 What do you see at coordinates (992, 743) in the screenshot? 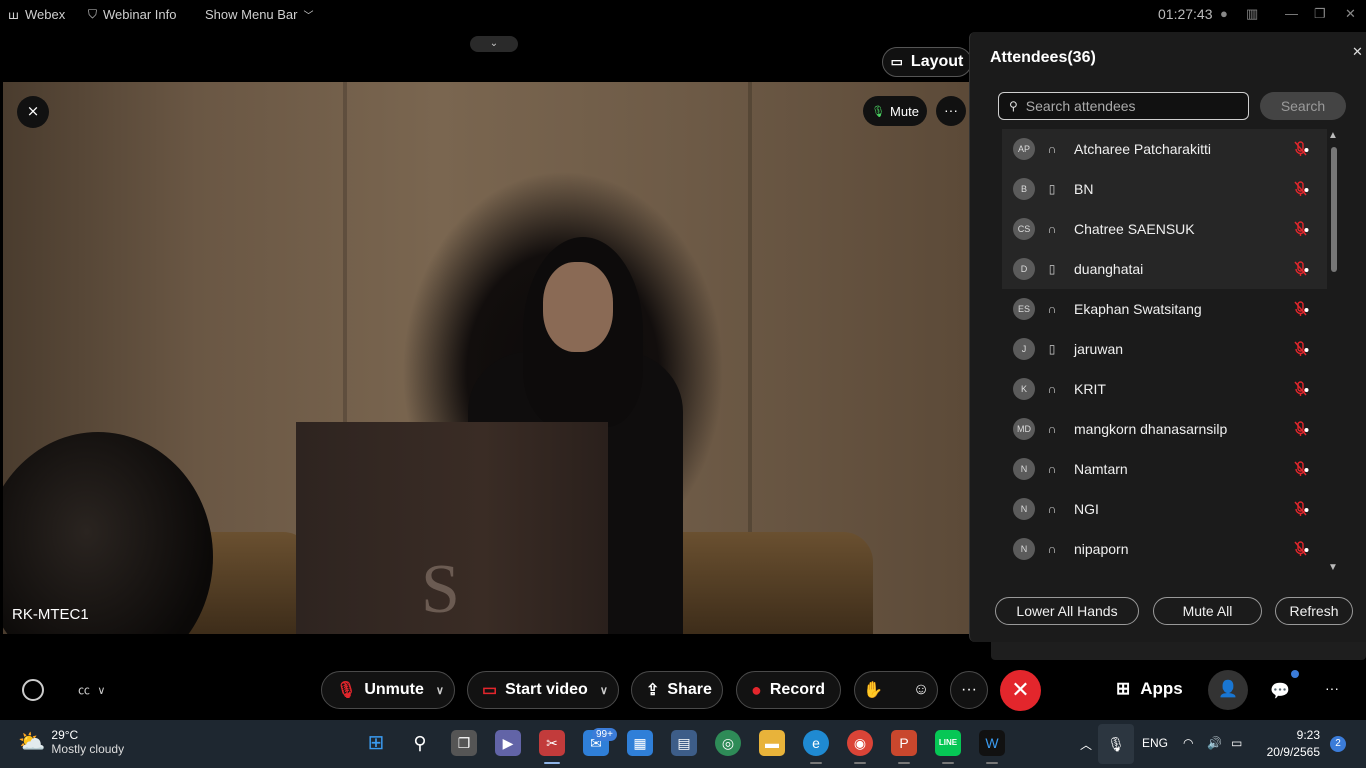
I see `webex-icon: W` at bounding box center [992, 743].